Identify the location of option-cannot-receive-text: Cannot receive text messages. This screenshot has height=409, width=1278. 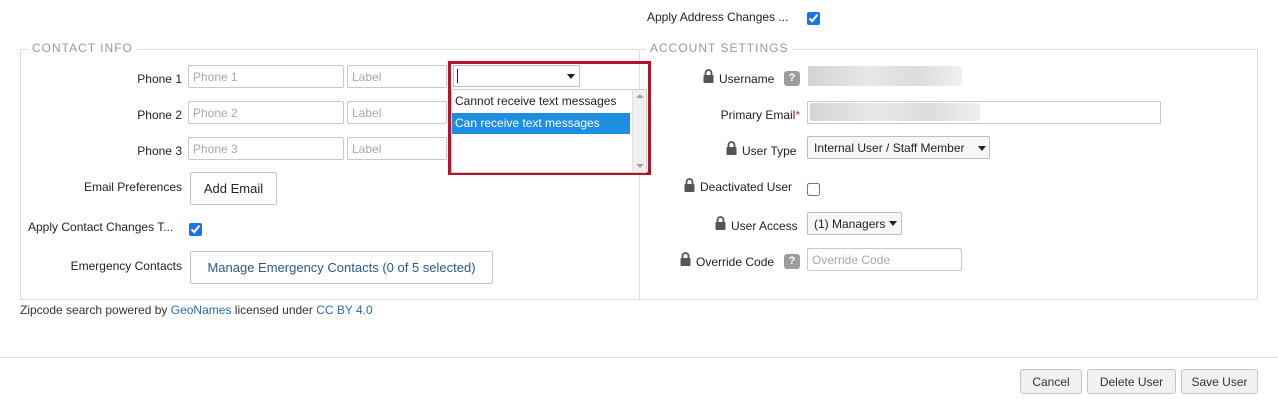
(541, 101).